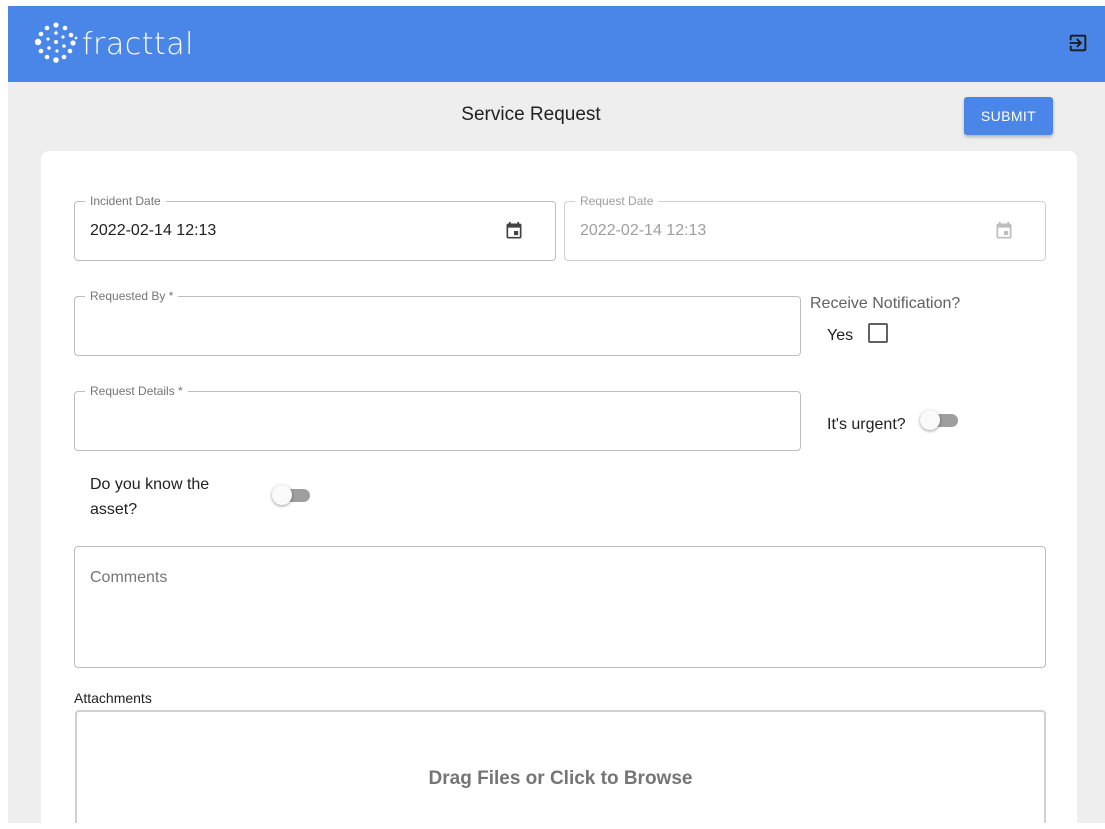  I want to click on know-asset-label: Do you know the asset?, so click(150, 497).